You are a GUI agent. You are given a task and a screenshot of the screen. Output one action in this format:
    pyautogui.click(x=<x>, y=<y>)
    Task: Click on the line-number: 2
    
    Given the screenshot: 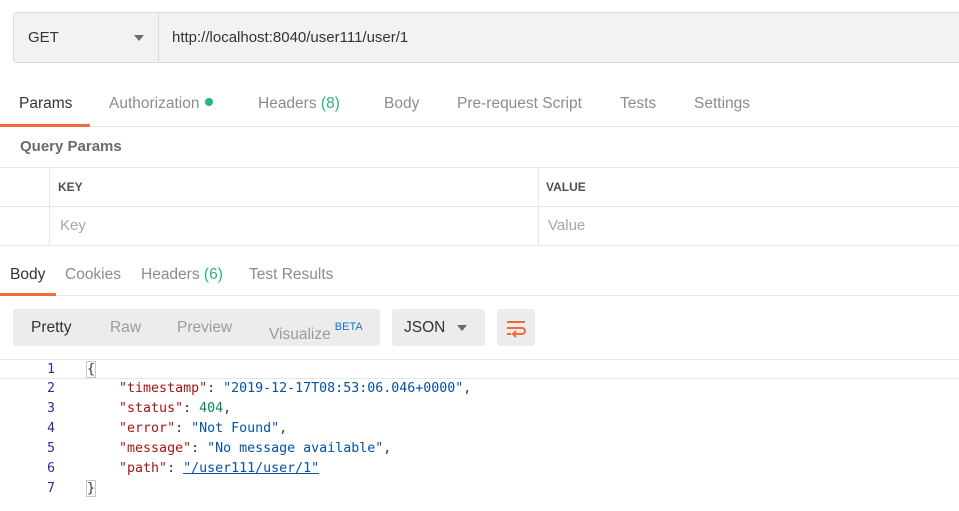 What is the action you would take?
    pyautogui.click(x=51, y=388)
    